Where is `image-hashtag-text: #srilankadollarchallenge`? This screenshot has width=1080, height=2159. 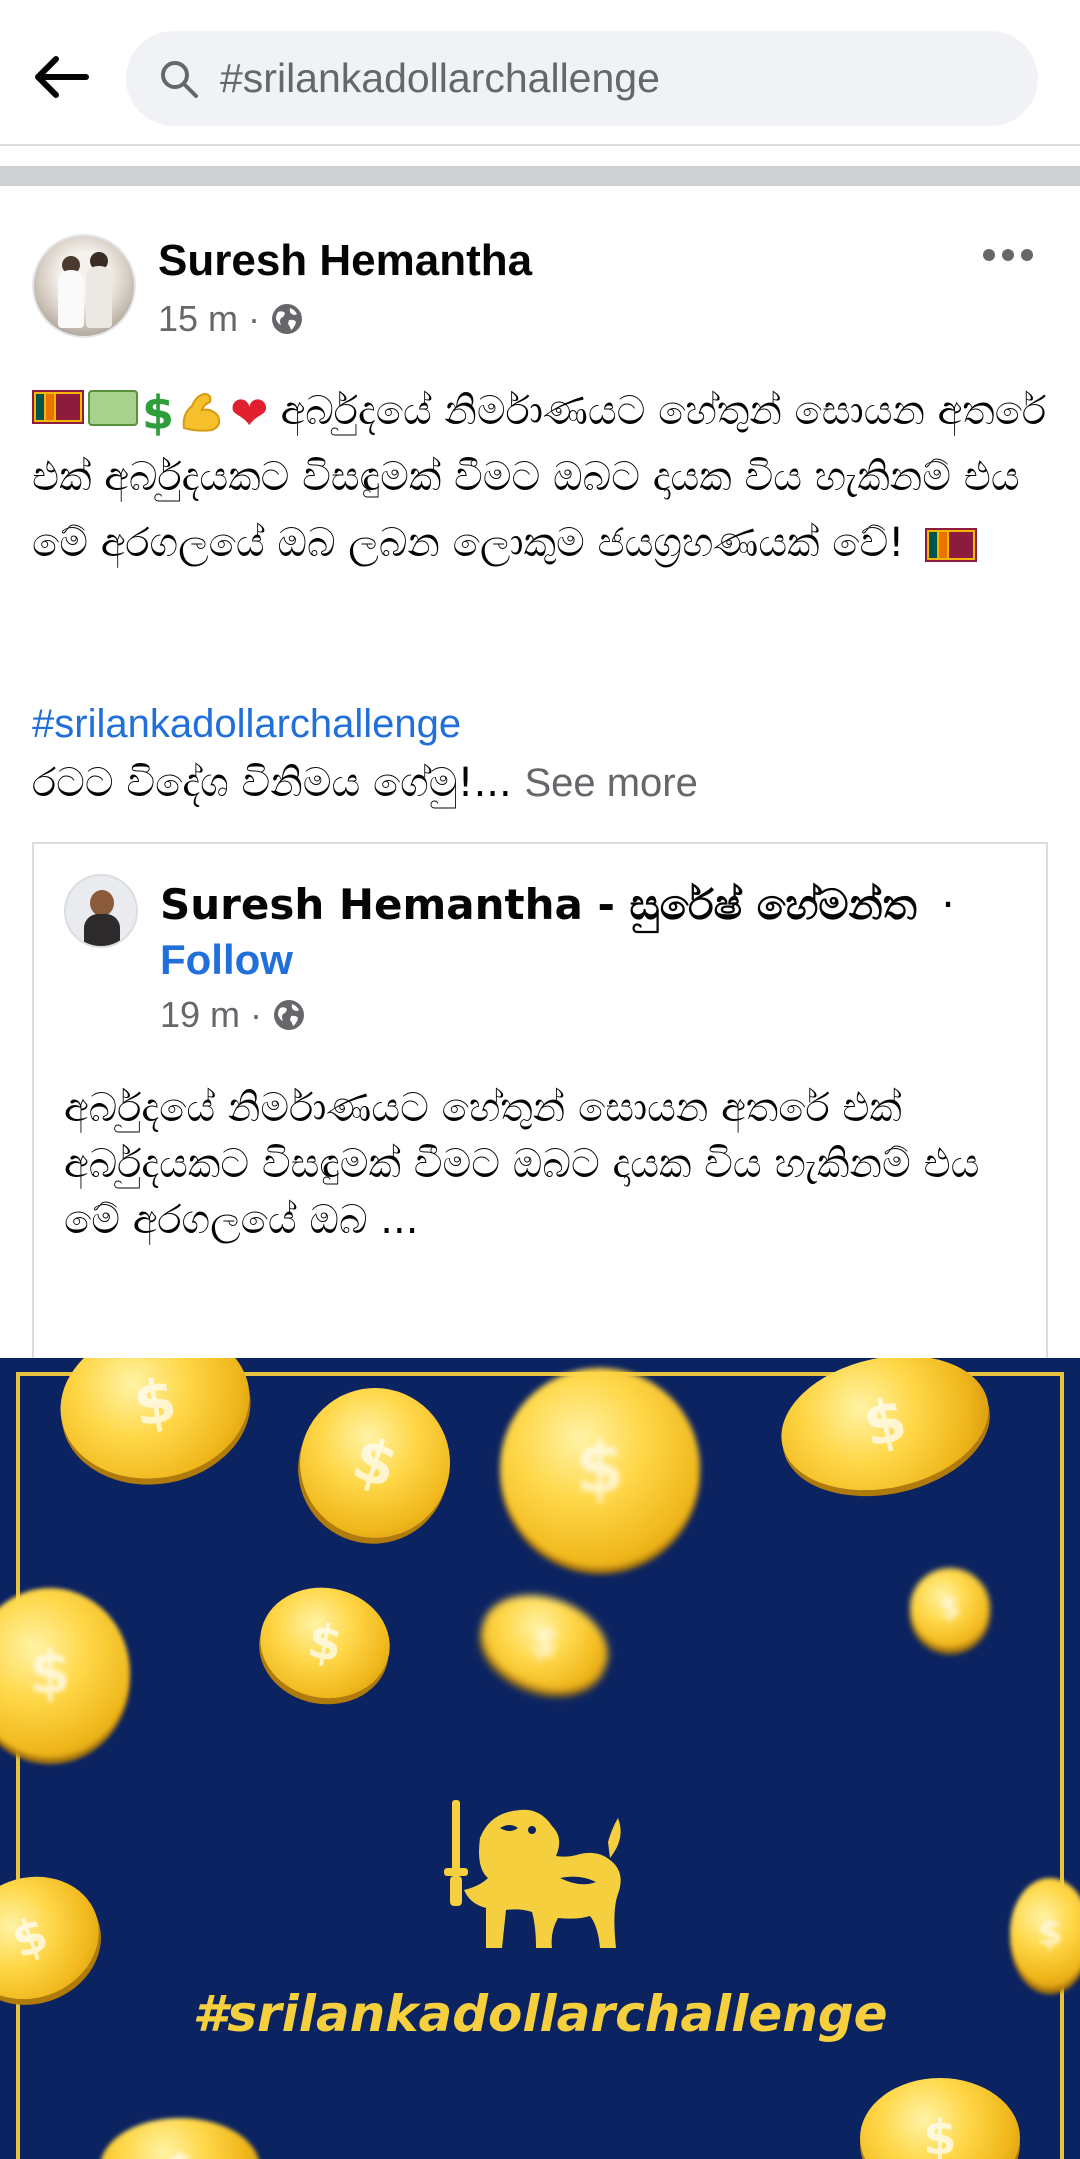 image-hashtag-text: #srilankadollarchallenge is located at coordinates (540, 2014).